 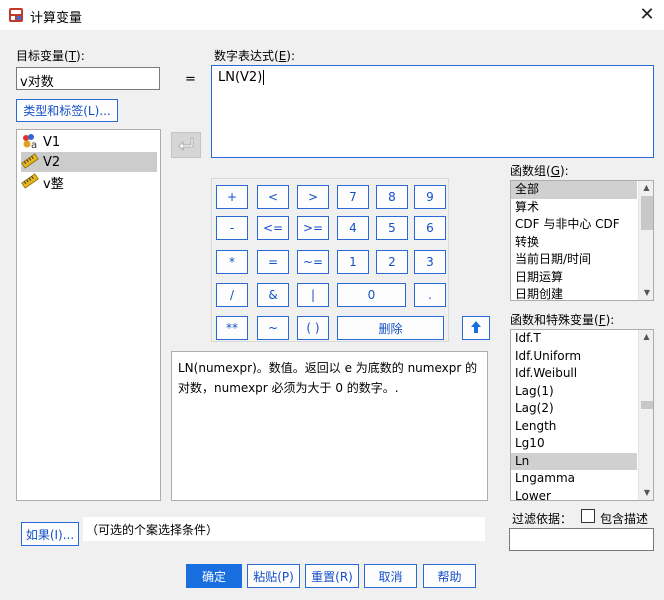 What do you see at coordinates (240, 77) in the screenshot?
I see `expression-text: LN(V2)` at bounding box center [240, 77].